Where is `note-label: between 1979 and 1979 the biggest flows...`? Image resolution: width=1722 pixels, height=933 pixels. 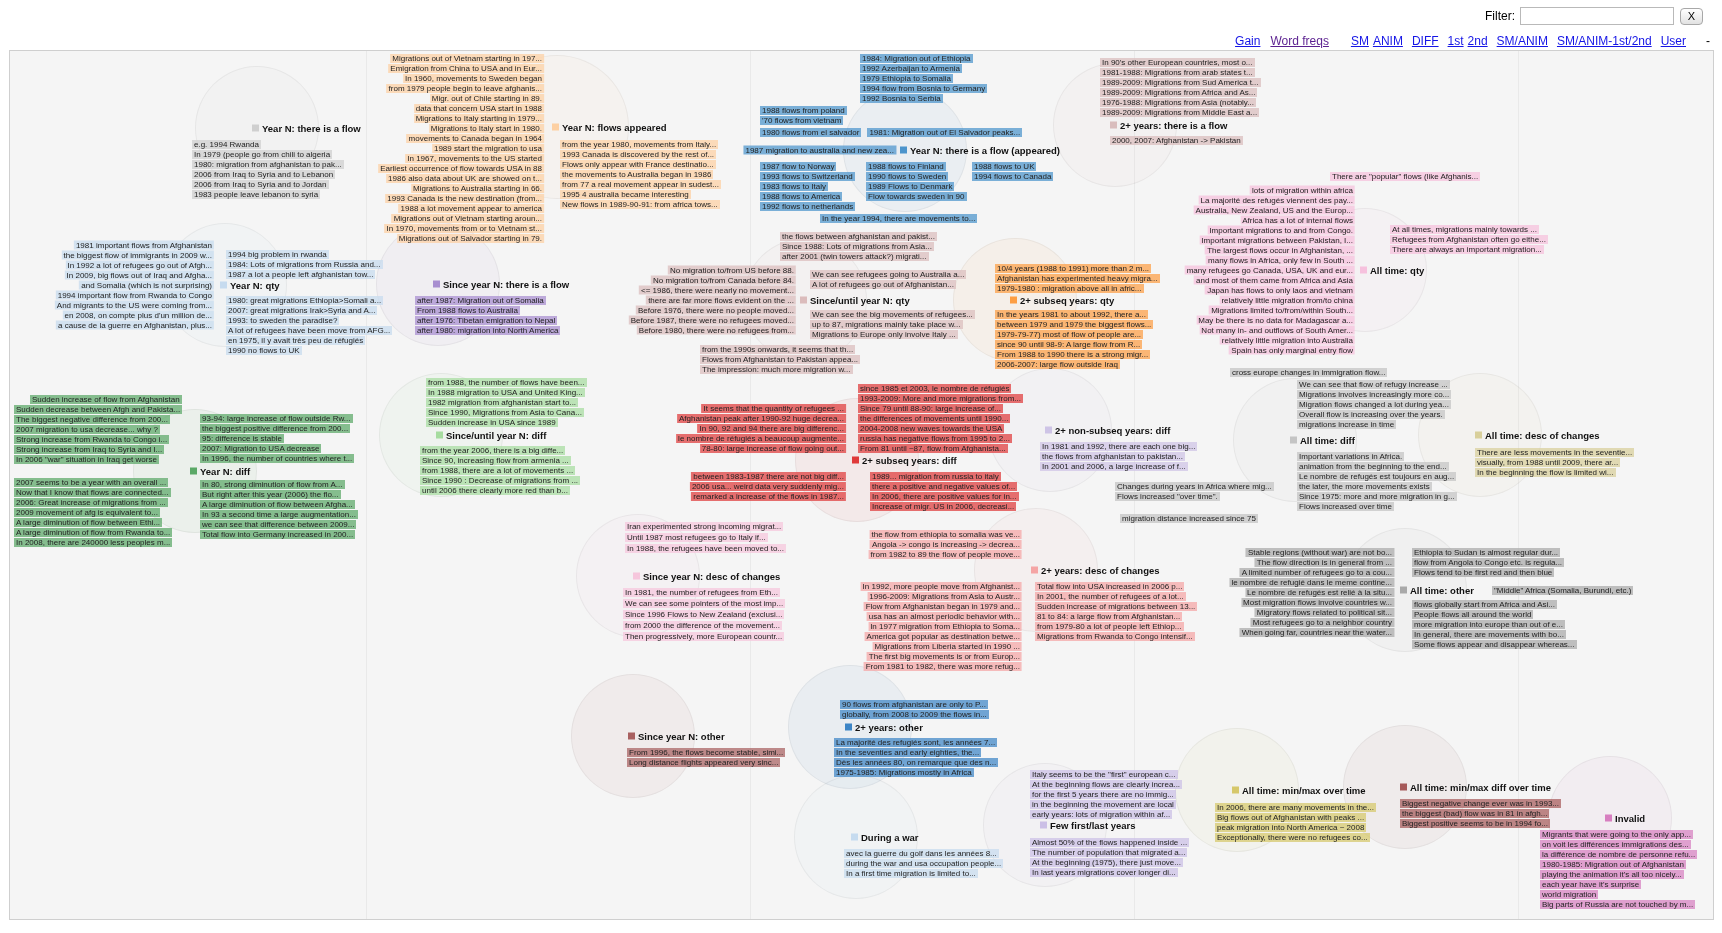 note-label: between 1979 and 1979 the biggest flows... is located at coordinates (1074, 324).